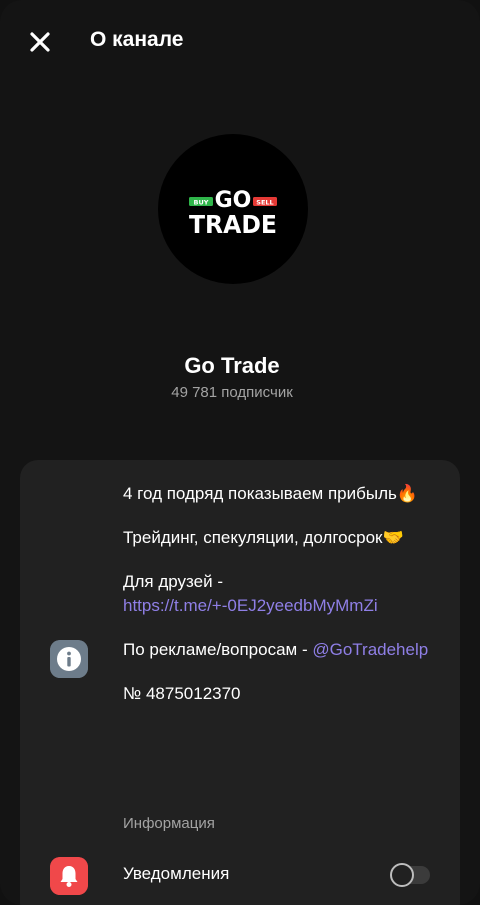  Describe the element at coordinates (250, 605) in the screenshot. I see `friends-invite-link: https://t.me/+-0EJ2yeedbMyMmZi` at that location.